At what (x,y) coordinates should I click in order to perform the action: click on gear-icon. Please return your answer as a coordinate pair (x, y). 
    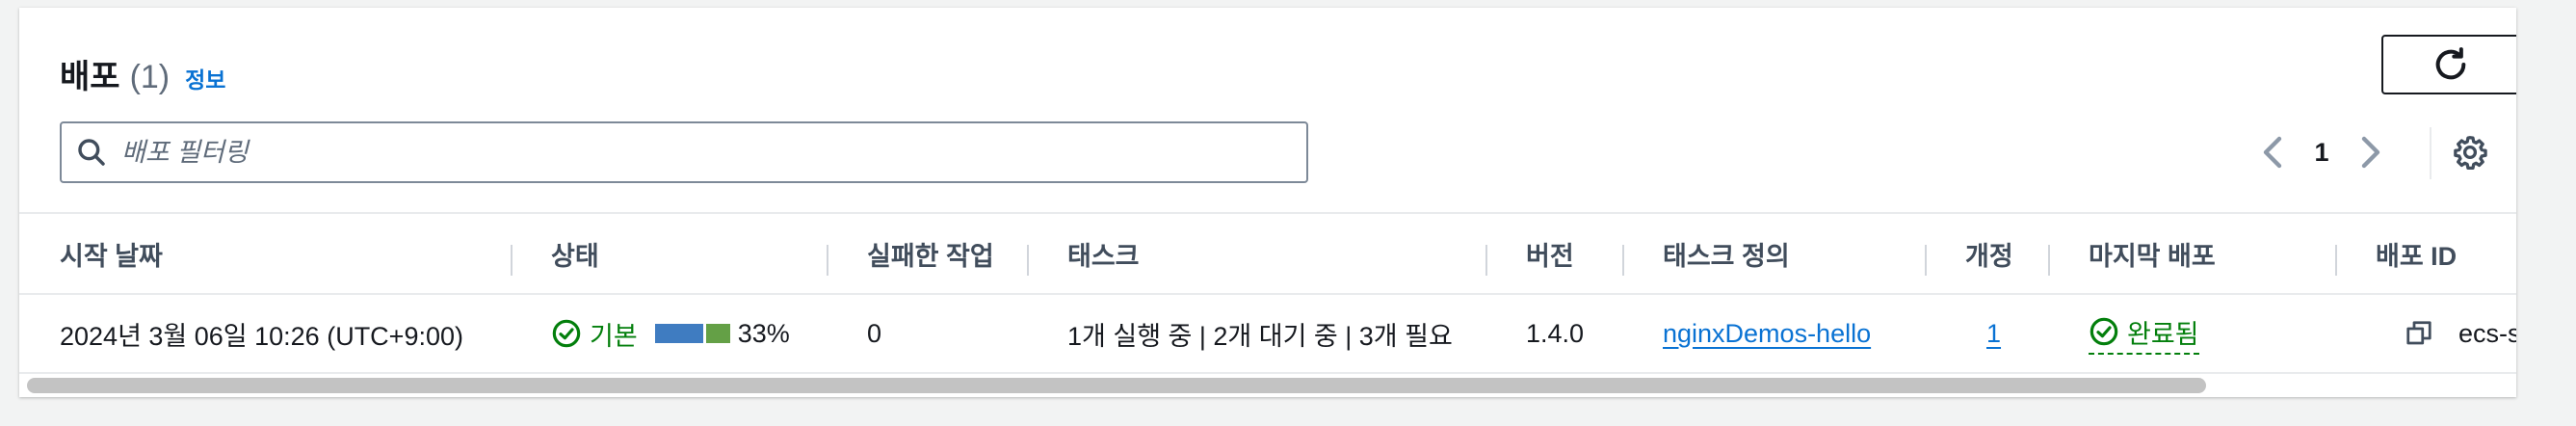
    Looking at the image, I should click on (2471, 153).